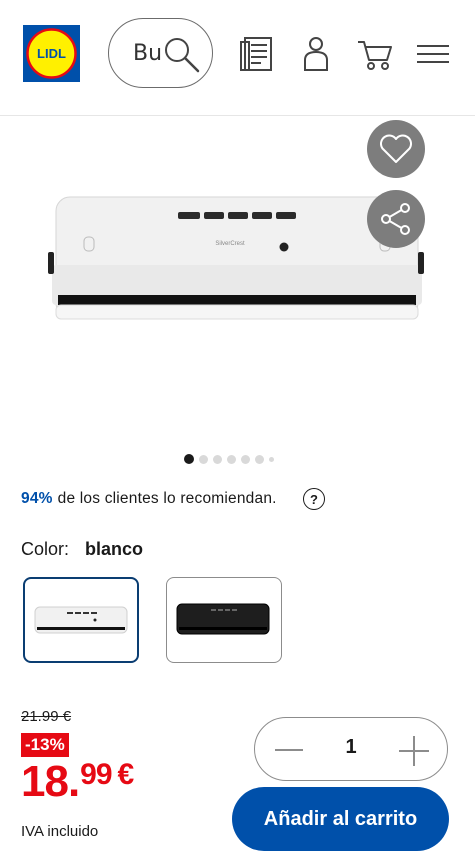 This screenshot has height=861, width=475. Describe the element at coordinates (96, 774) in the screenshot. I see `price-decimals: 99` at that location.